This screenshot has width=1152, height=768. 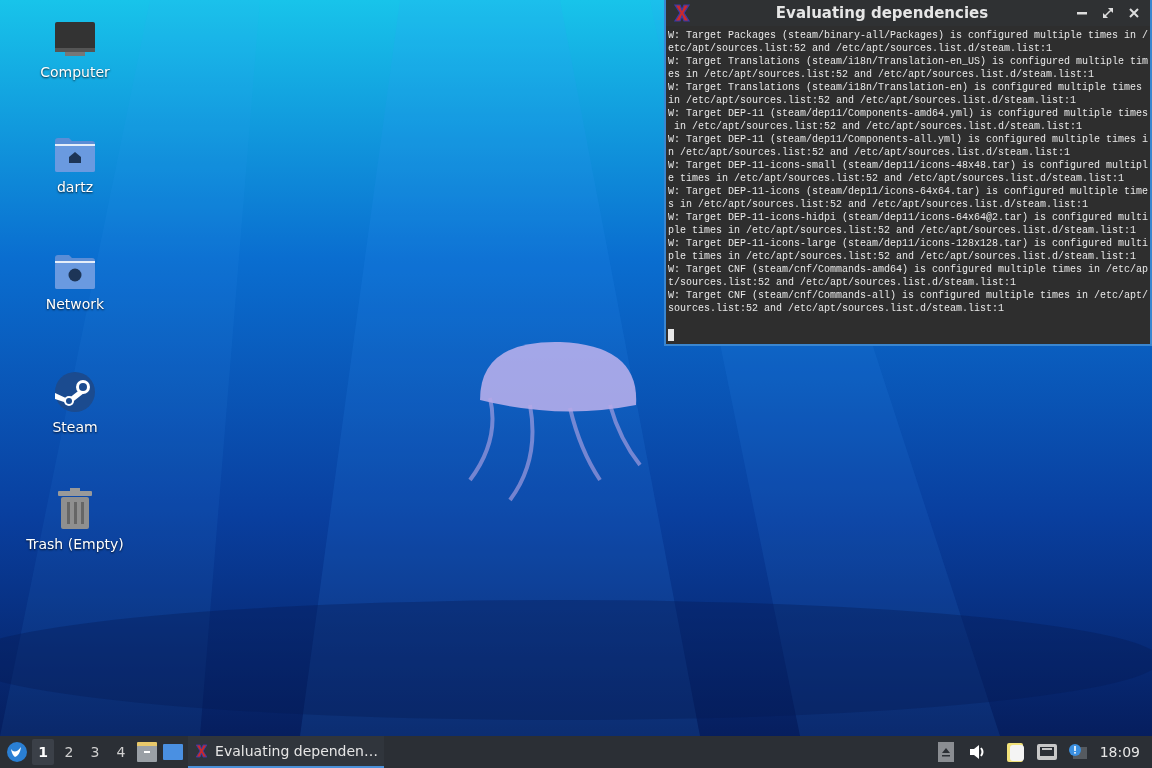 I want to click on terminal-line: n /etc/apt/sources.list:52 and /etc/apt/sources.list.d/steam.list:1, so click(x=870, y=152).